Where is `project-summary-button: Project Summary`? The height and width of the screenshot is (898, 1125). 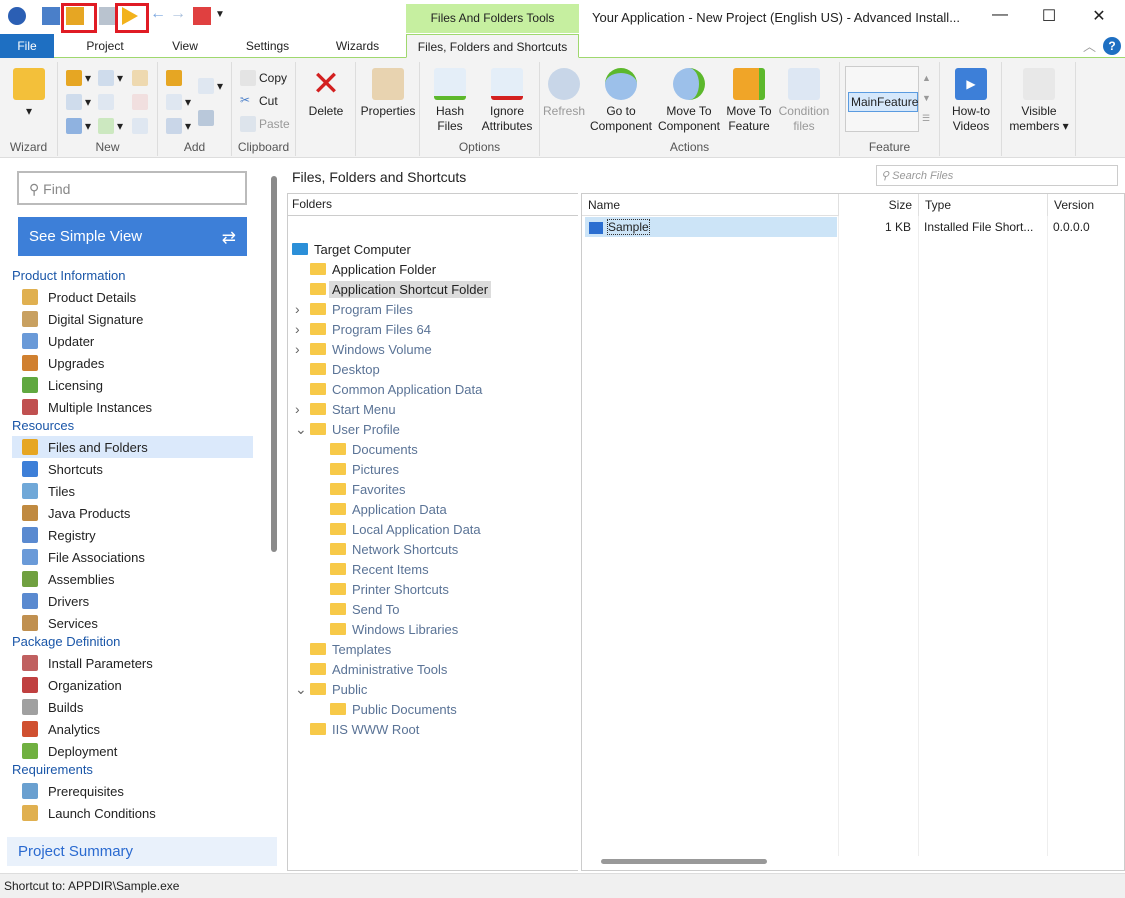 project-summary-button: Project Summary is located at coordinates (142, 851).